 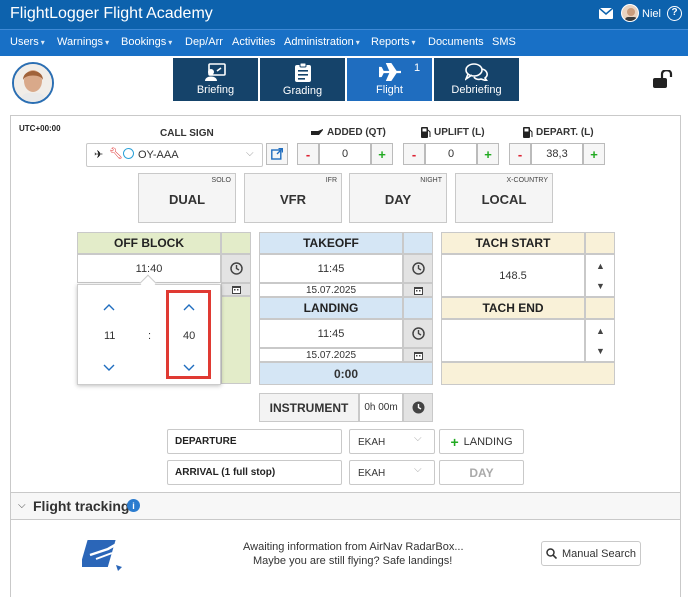 I want to click on student-avatar, so click(x=33, y=83).